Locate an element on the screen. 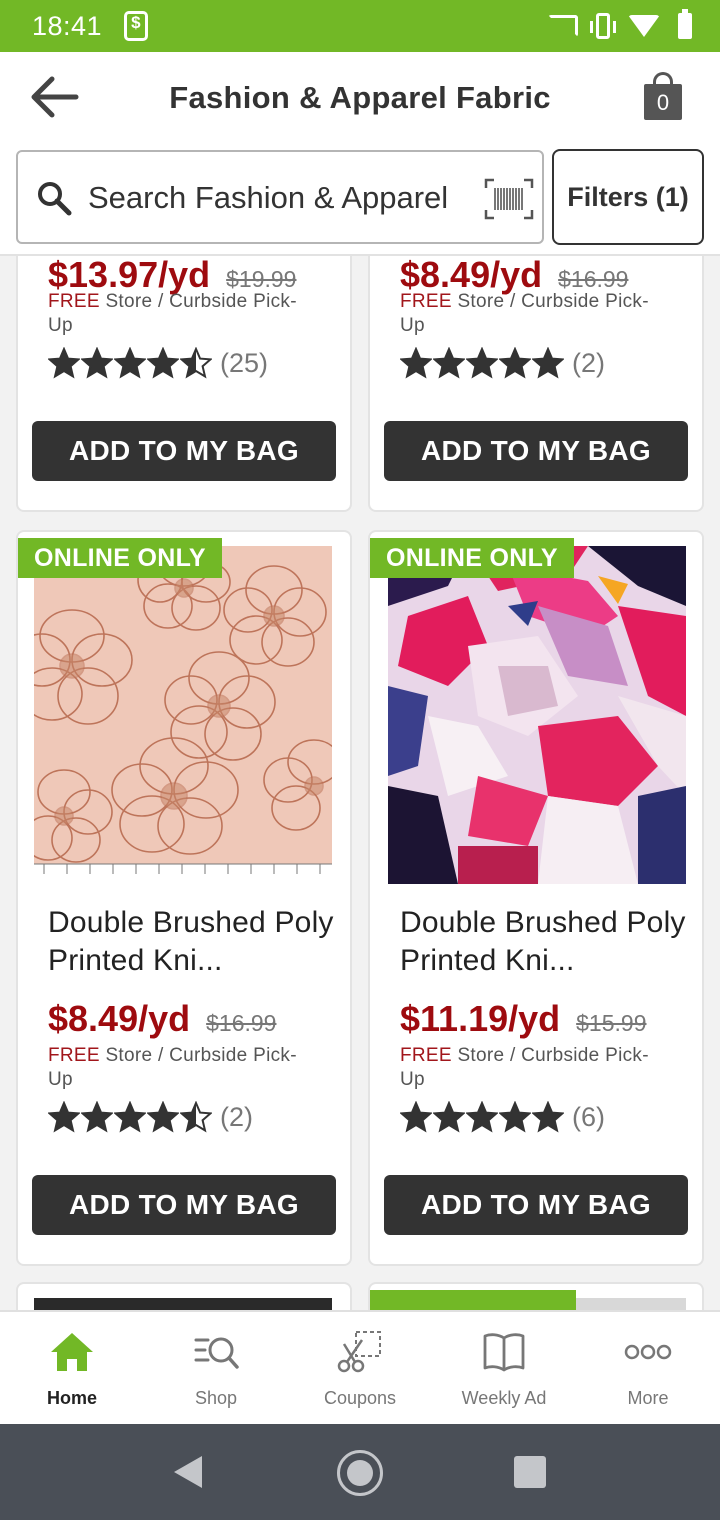 Image resolution: width=720 pixels, height=1520 pixels. nav-label: Weekly Ad is located at coordinates (504, 1398).